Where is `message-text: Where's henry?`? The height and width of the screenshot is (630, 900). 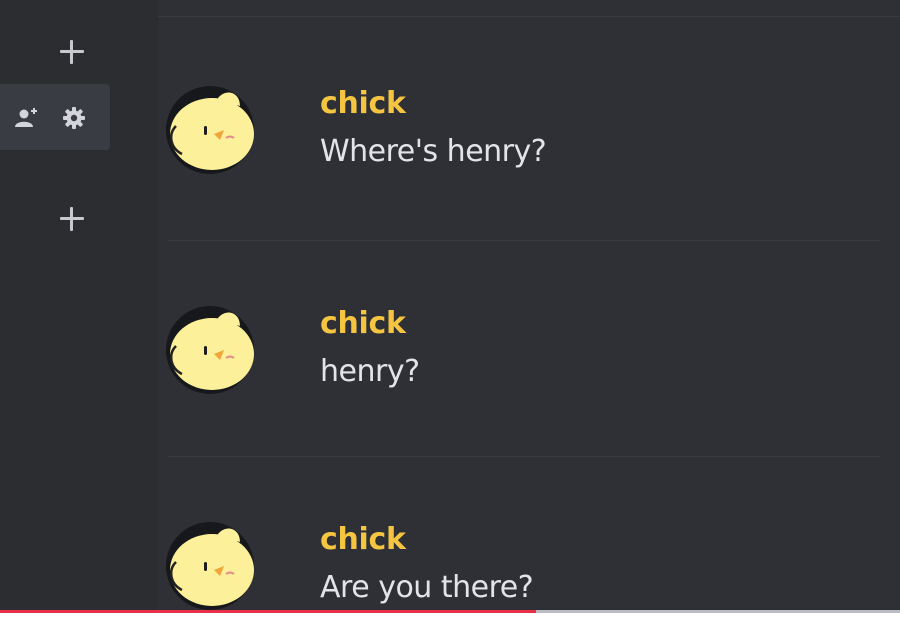 message-text: Where's henry? is located at coordinates (433, 151).